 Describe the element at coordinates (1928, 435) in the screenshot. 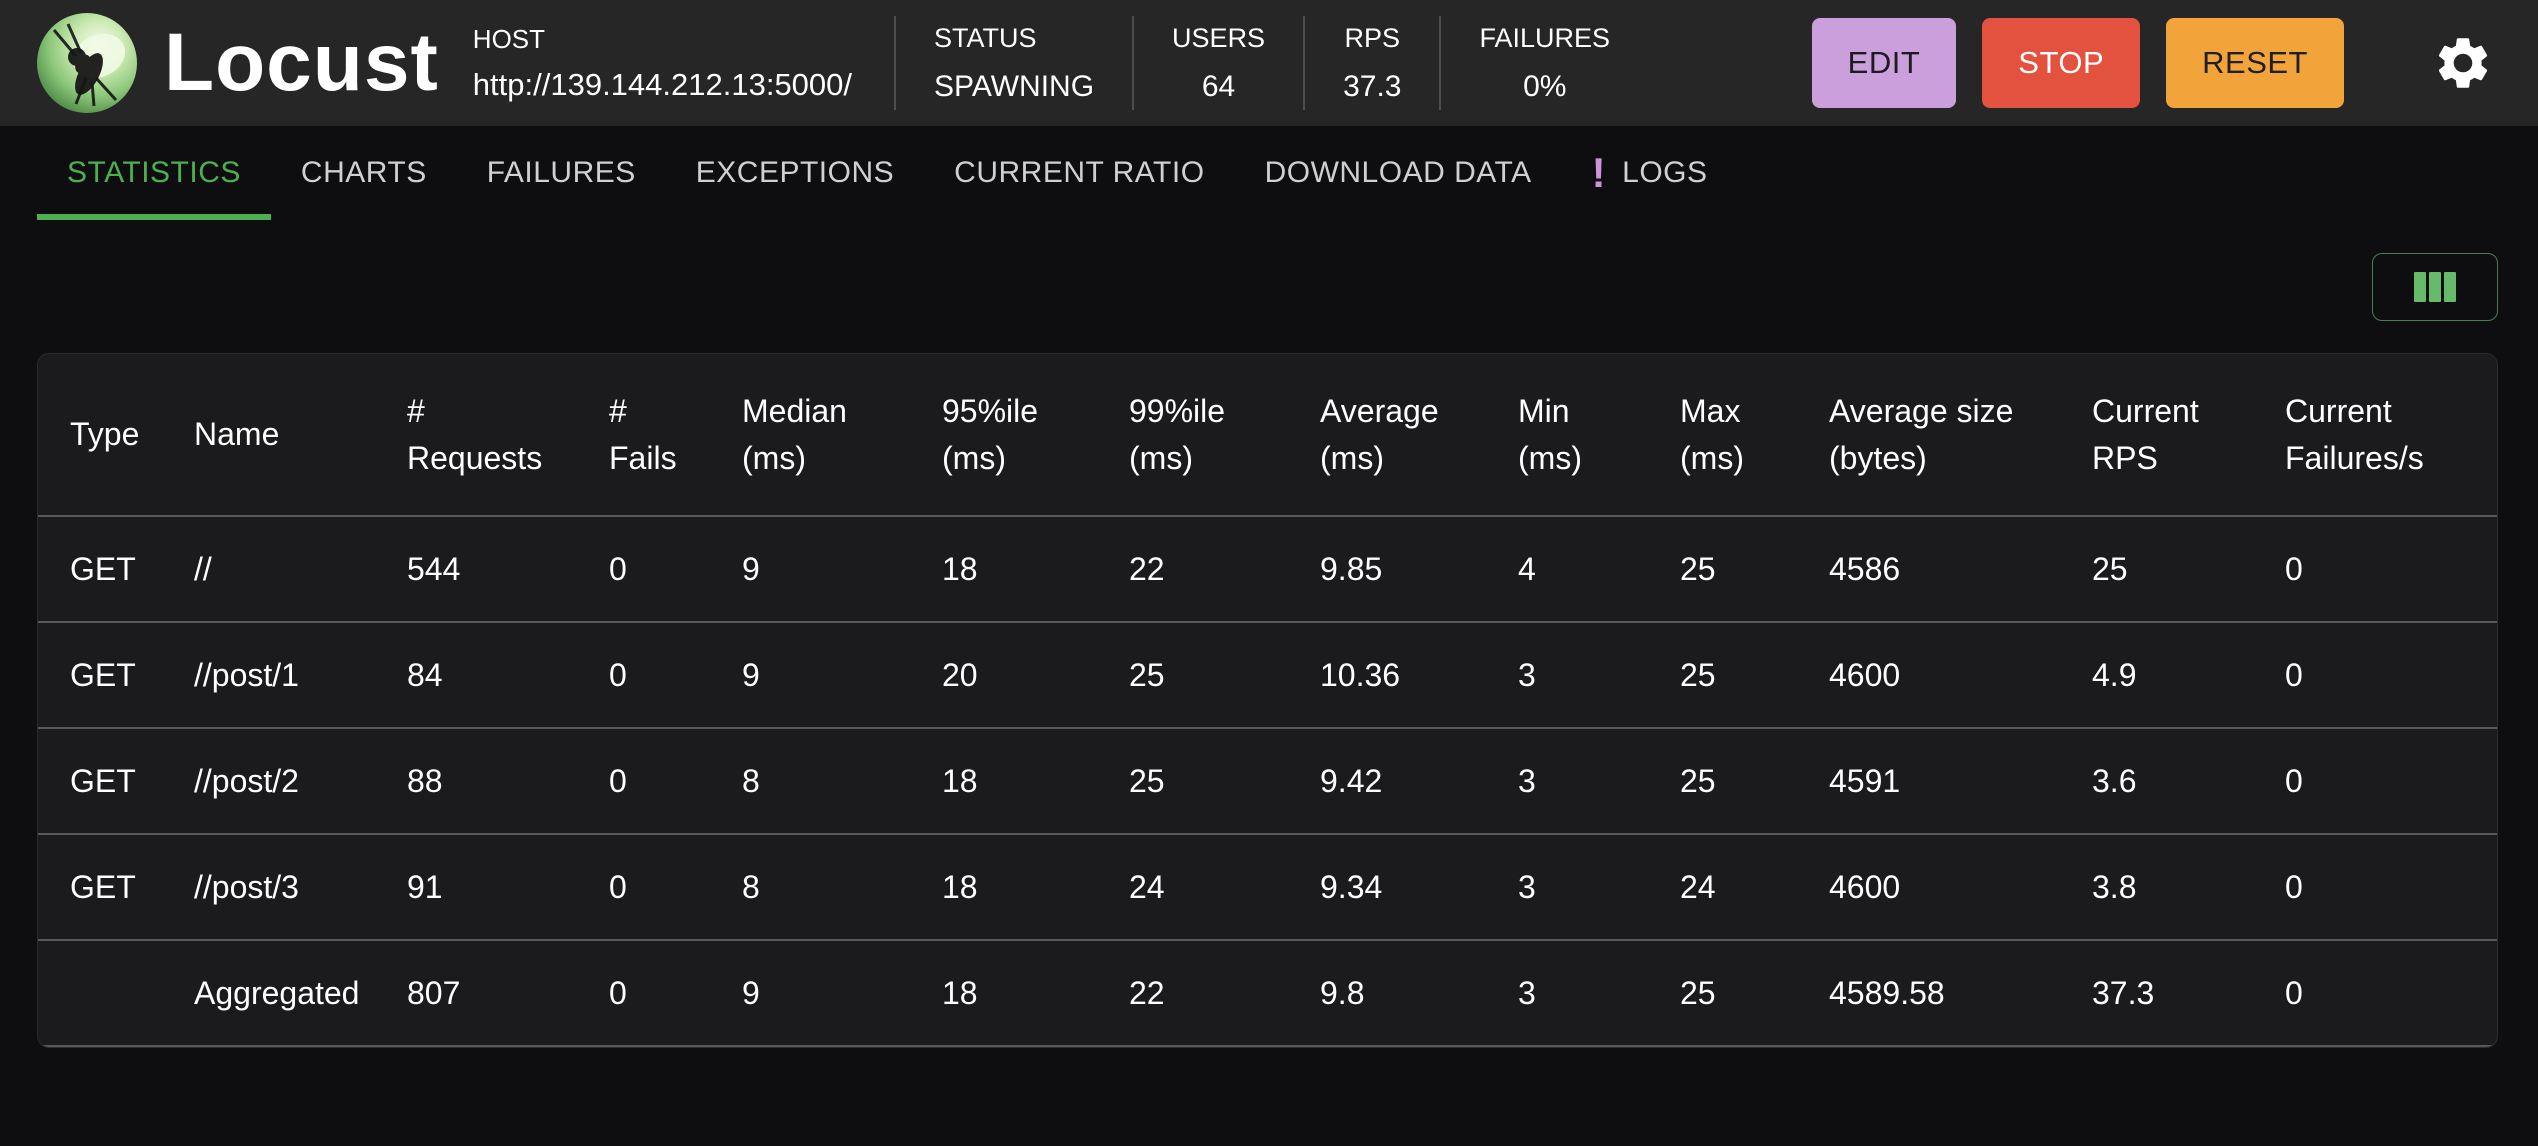

I see `column-header-average-size-bytes: Average size (bytes)` at that location.